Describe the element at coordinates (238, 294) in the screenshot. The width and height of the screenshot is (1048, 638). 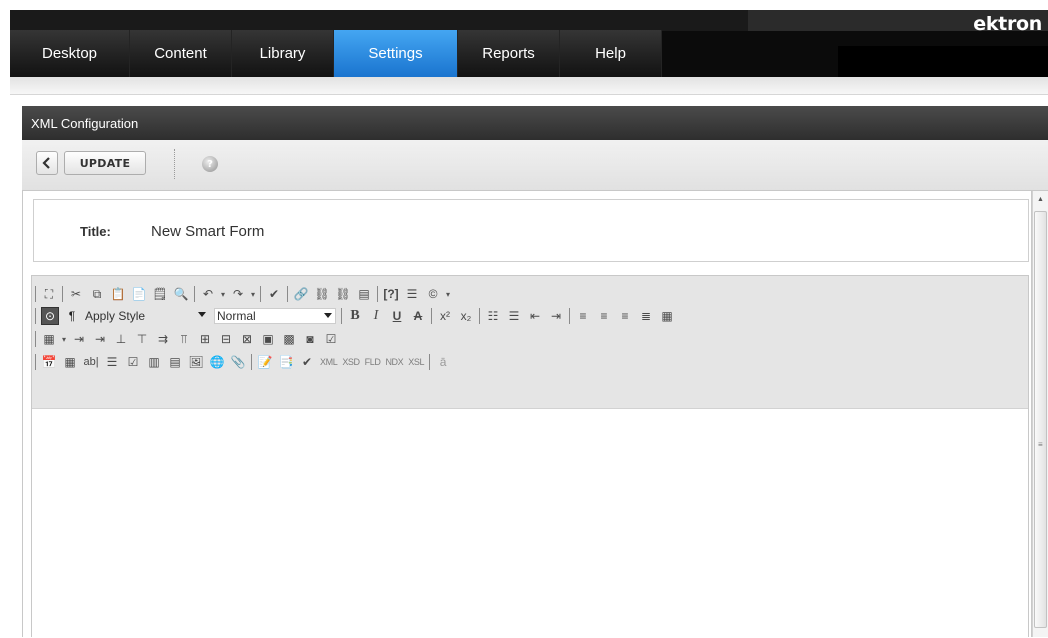
I see `redo-icon: ↷` at that location.